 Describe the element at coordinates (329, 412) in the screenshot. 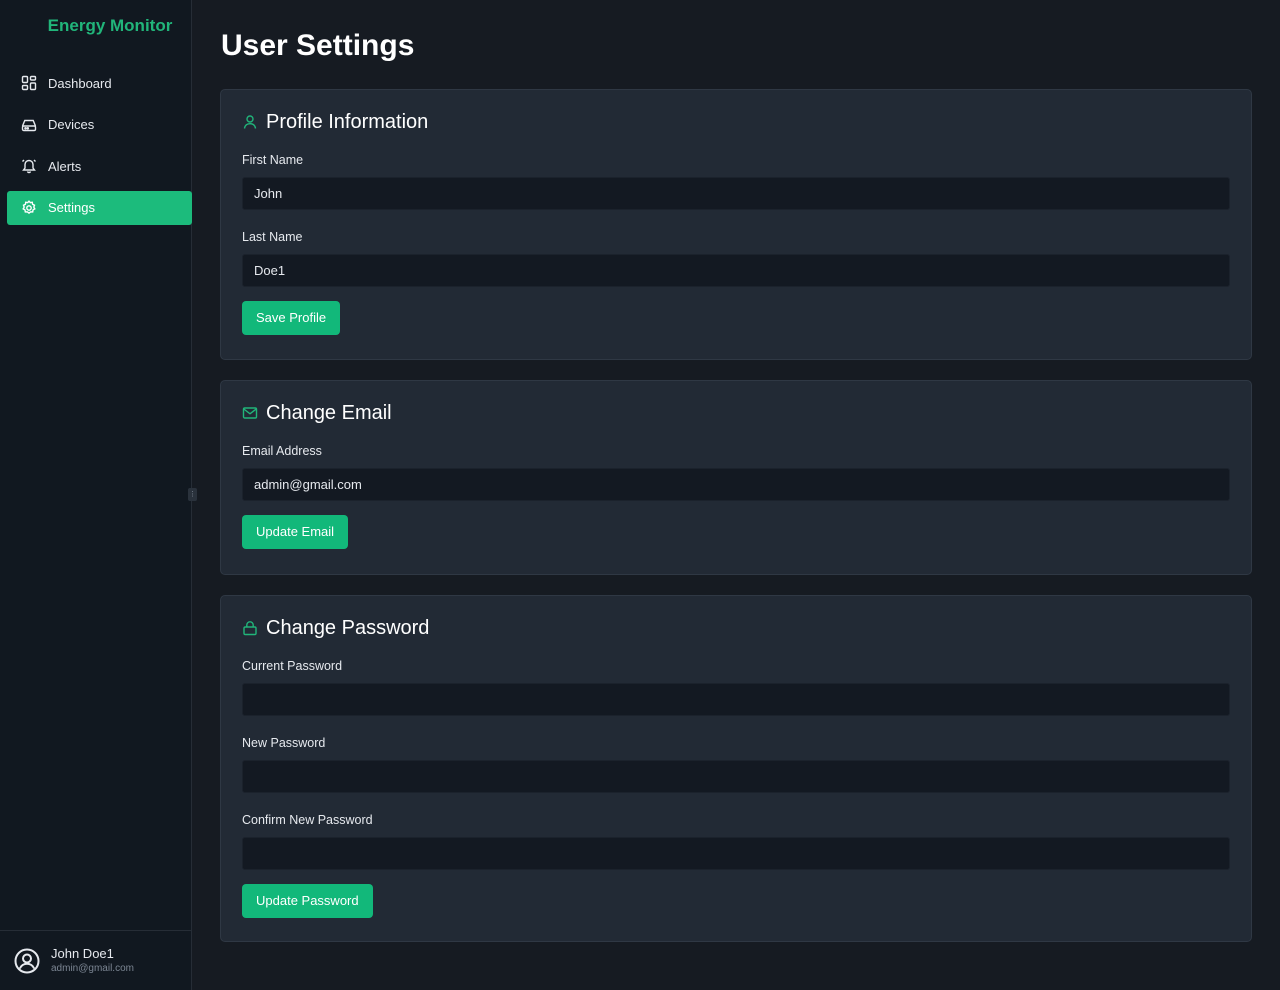

I see `email-title-text: Change Email` at that location.